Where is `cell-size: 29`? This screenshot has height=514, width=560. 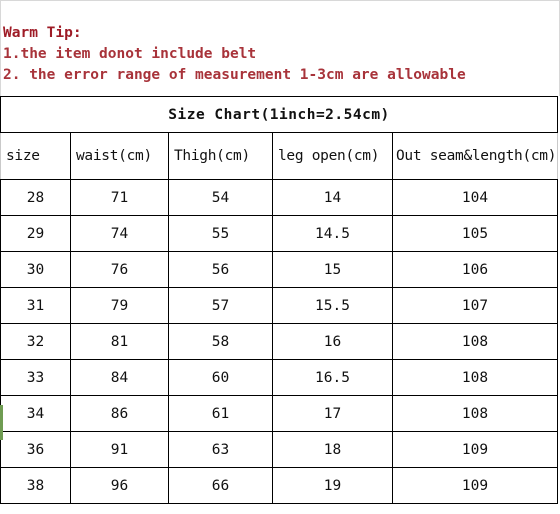 cell-size: 29 is located at coordinates (35, 233).